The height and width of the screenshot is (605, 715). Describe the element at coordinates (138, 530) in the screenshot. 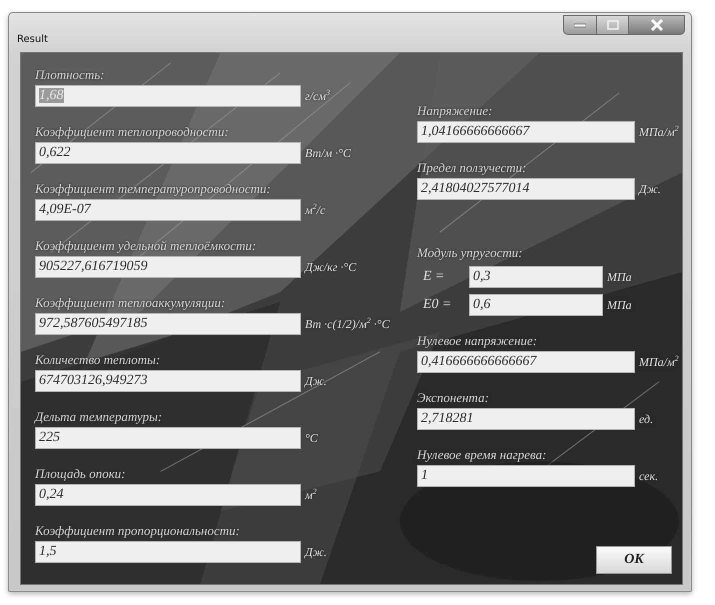

I see `field-label: Коэффициент пропорциональности:` at that location.